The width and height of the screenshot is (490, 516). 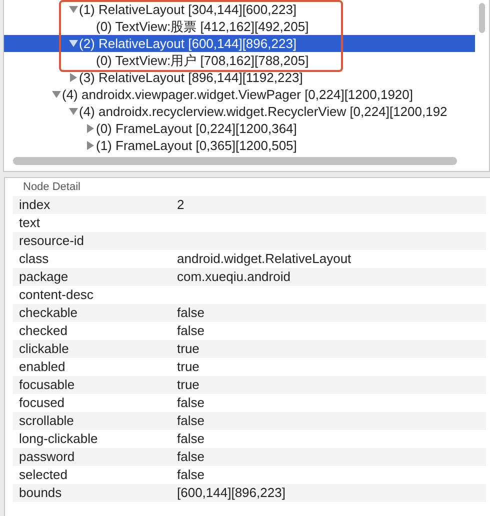 I want to click on property-name: checked, so click(x=43, y=331).